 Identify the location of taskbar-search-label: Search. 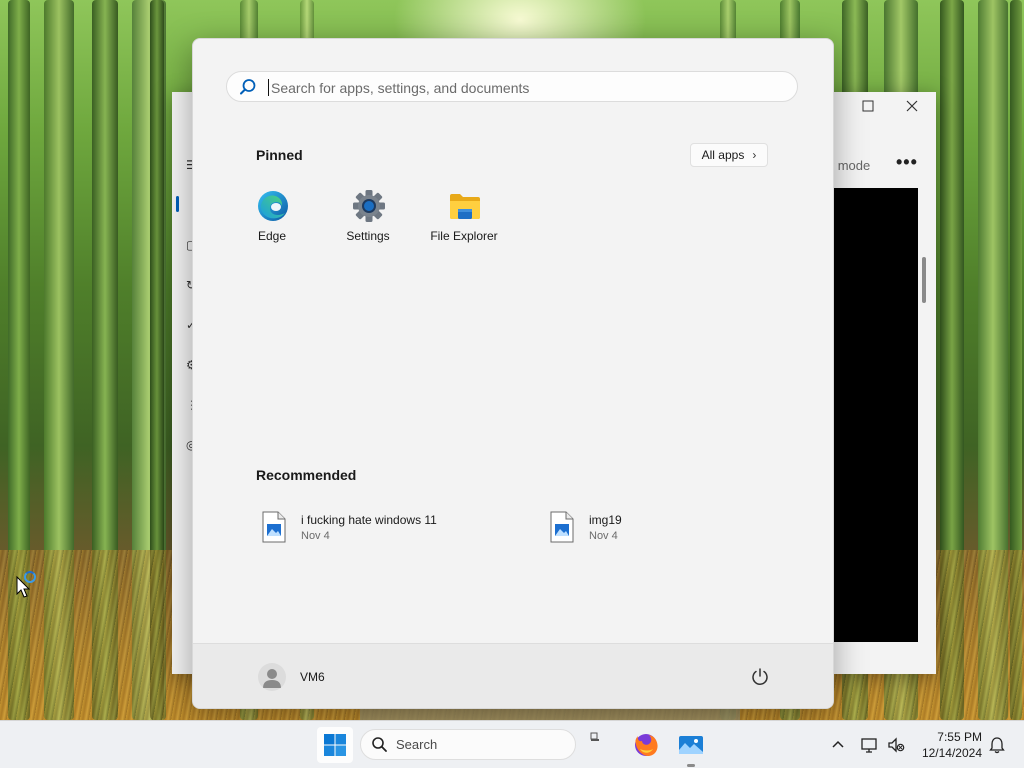
(417, 744).